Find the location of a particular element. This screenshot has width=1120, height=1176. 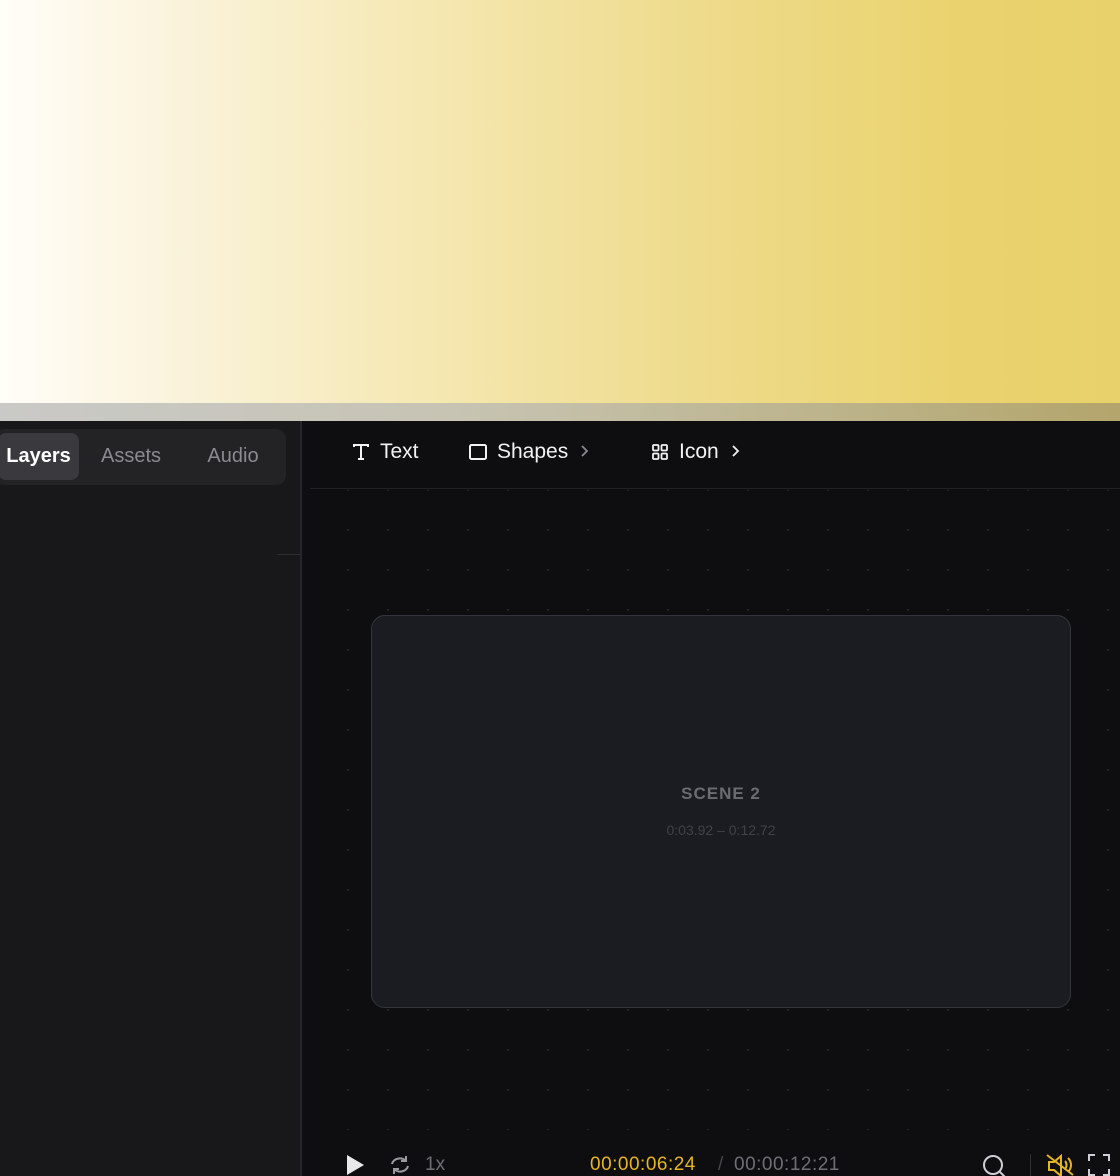

scene-title: SCENE 2 is located at coordinates (721, 793).